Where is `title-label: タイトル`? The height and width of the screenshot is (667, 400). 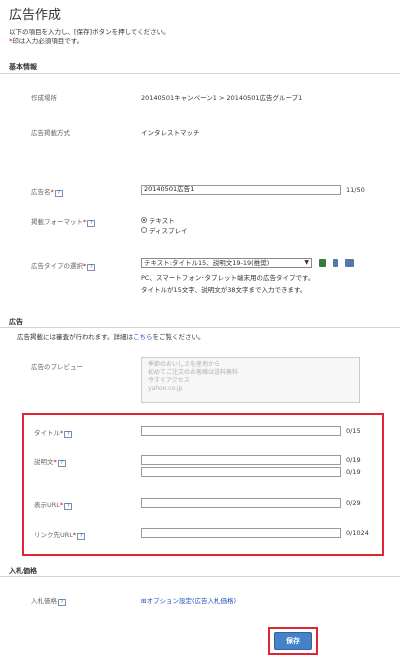
title-label: タイトル is located at coordinates (47, 433).